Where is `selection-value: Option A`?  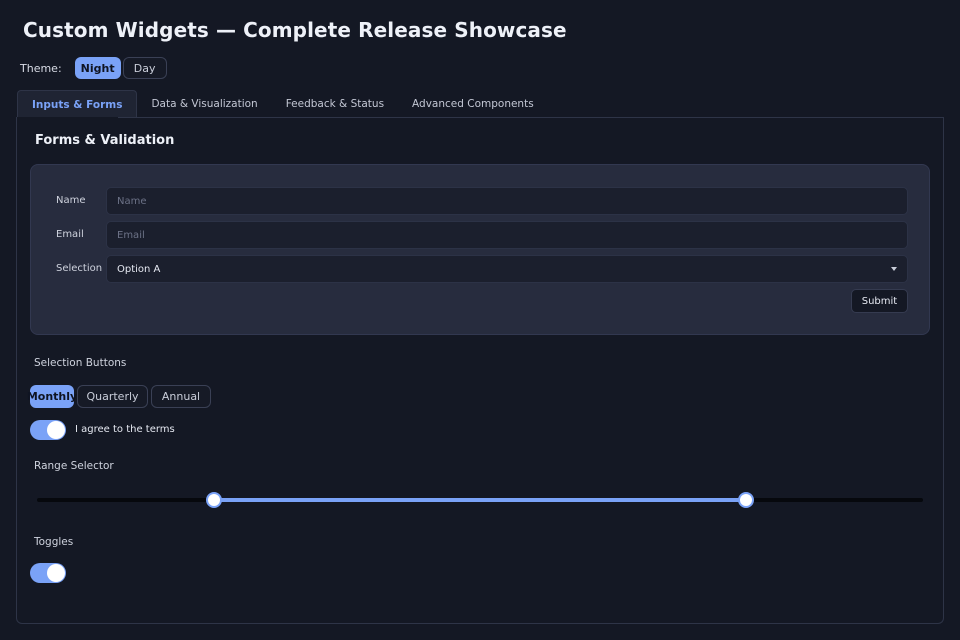 selection-value: Option A is located at coordinates (139, 269).